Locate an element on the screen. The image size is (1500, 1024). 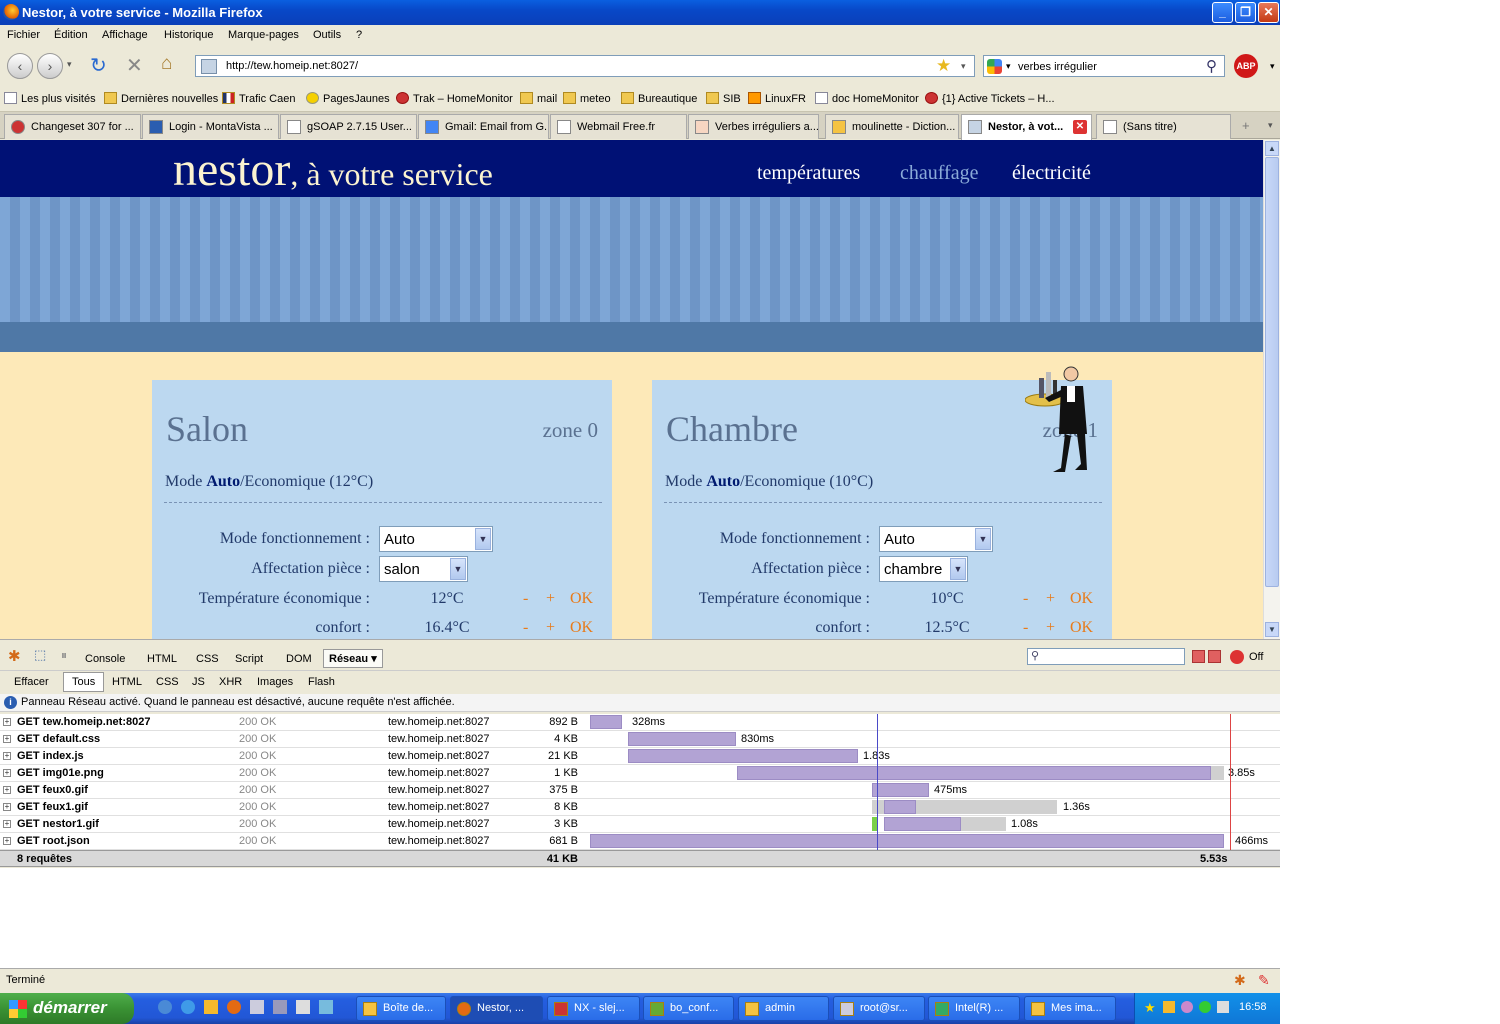
stop-icon: ✕ is located at coordinates (134, 65).